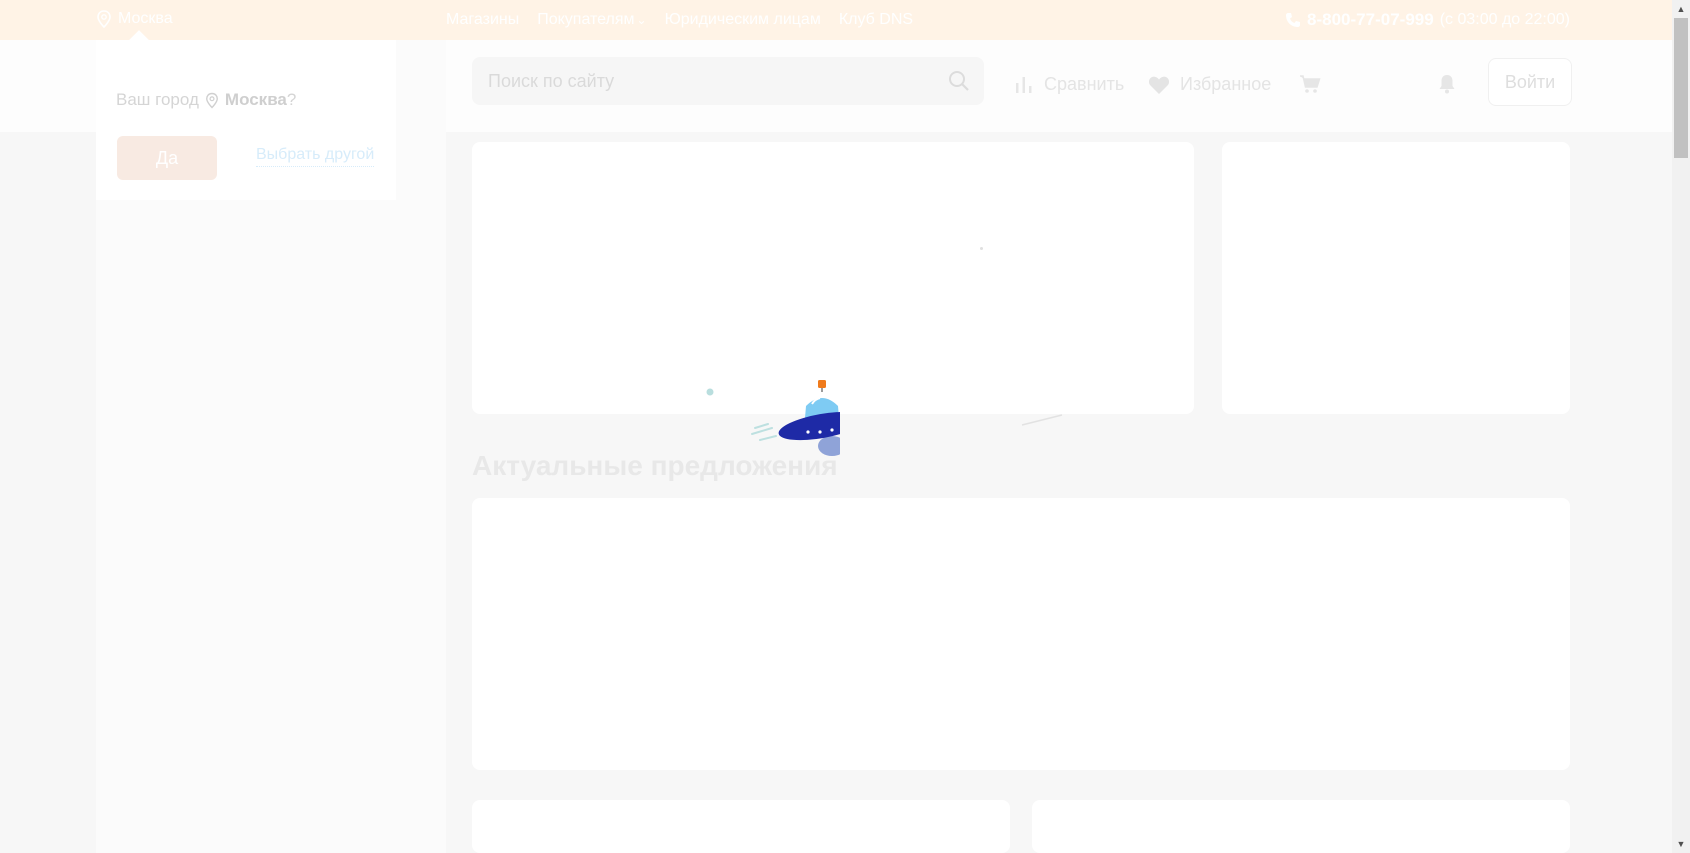 This screenshot has height=853, width=1690. Describe the element at coordinates (157, 99) in the screenshot. I see `city-question-prefix: Ваш город` at that location.